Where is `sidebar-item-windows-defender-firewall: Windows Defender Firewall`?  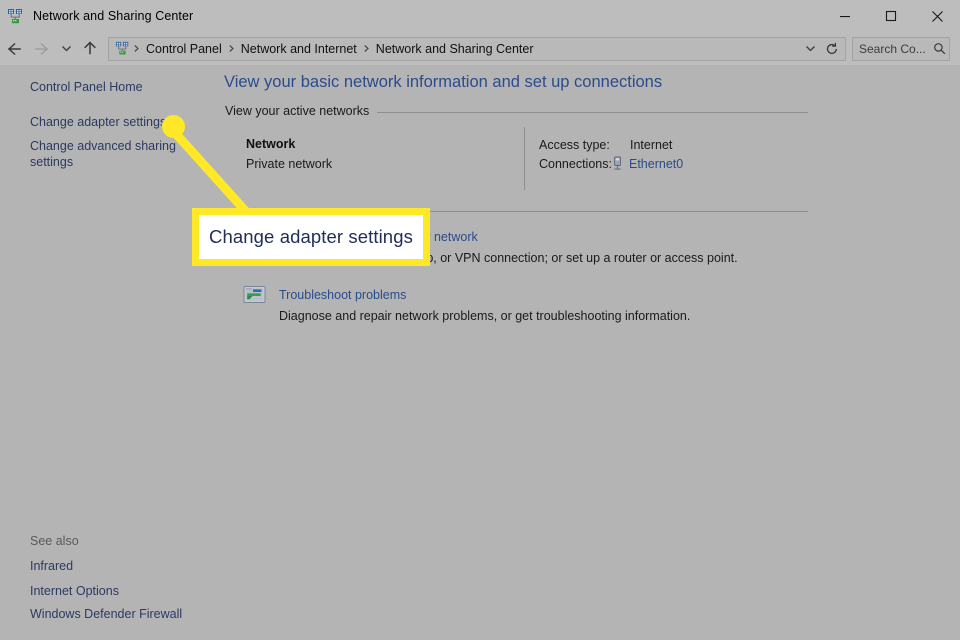
sidebar-item-windows-defender-firewall: Windows Defender Firewall is located at coordinates (106, 614).